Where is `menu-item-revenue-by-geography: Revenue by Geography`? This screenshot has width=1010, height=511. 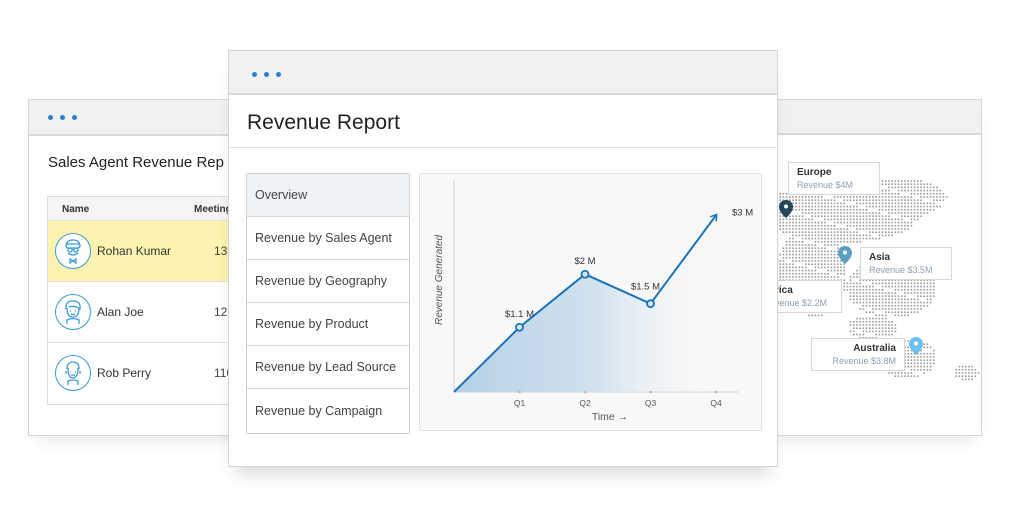
menu-item-revenue-by-geography: Revenue by Geography is located at coordinates (328, 281).